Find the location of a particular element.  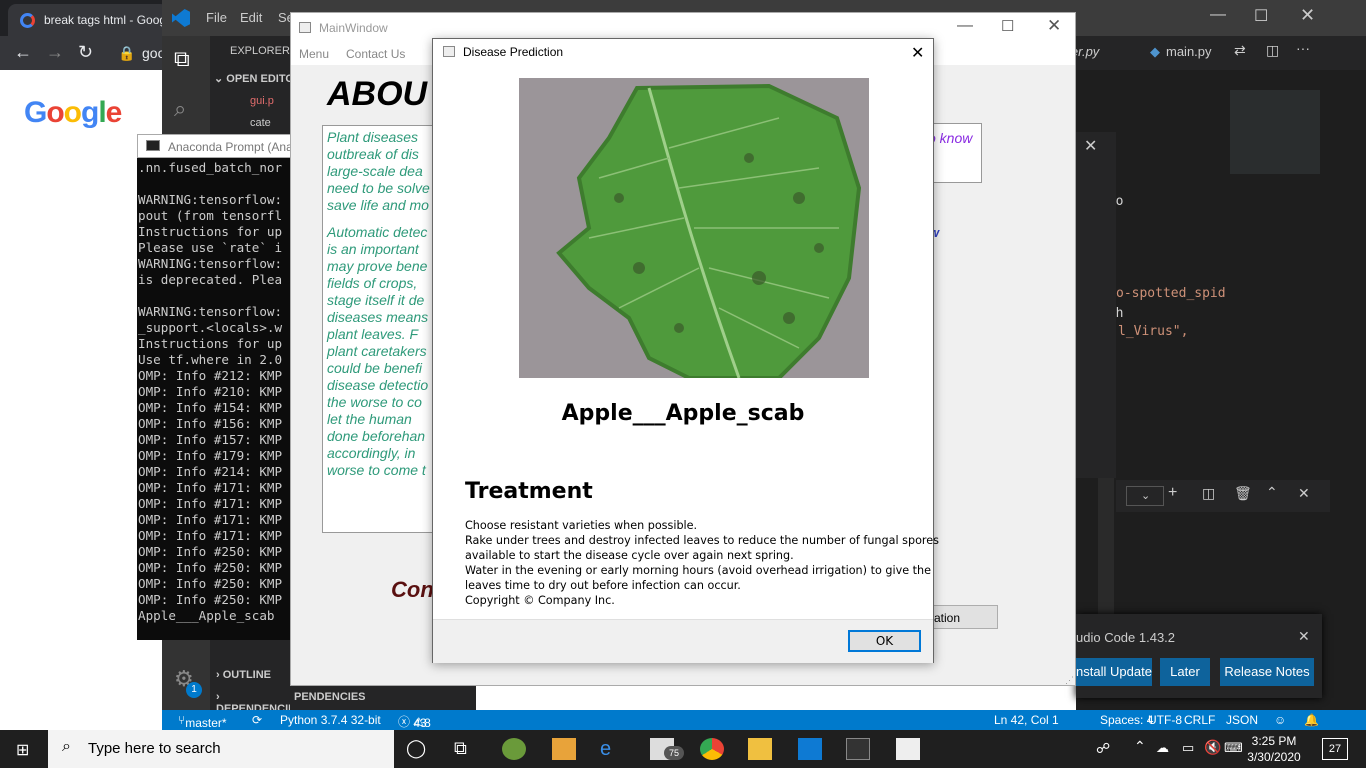

indentation: Spaces: 4 is located at coordinates (1126, 720).